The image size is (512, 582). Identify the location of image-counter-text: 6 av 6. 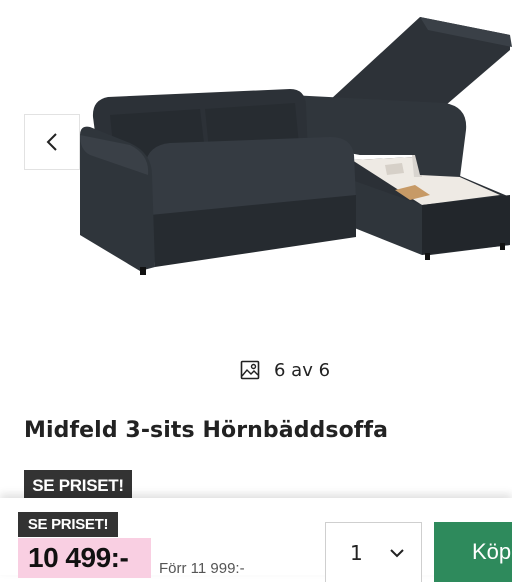
(302, 370).